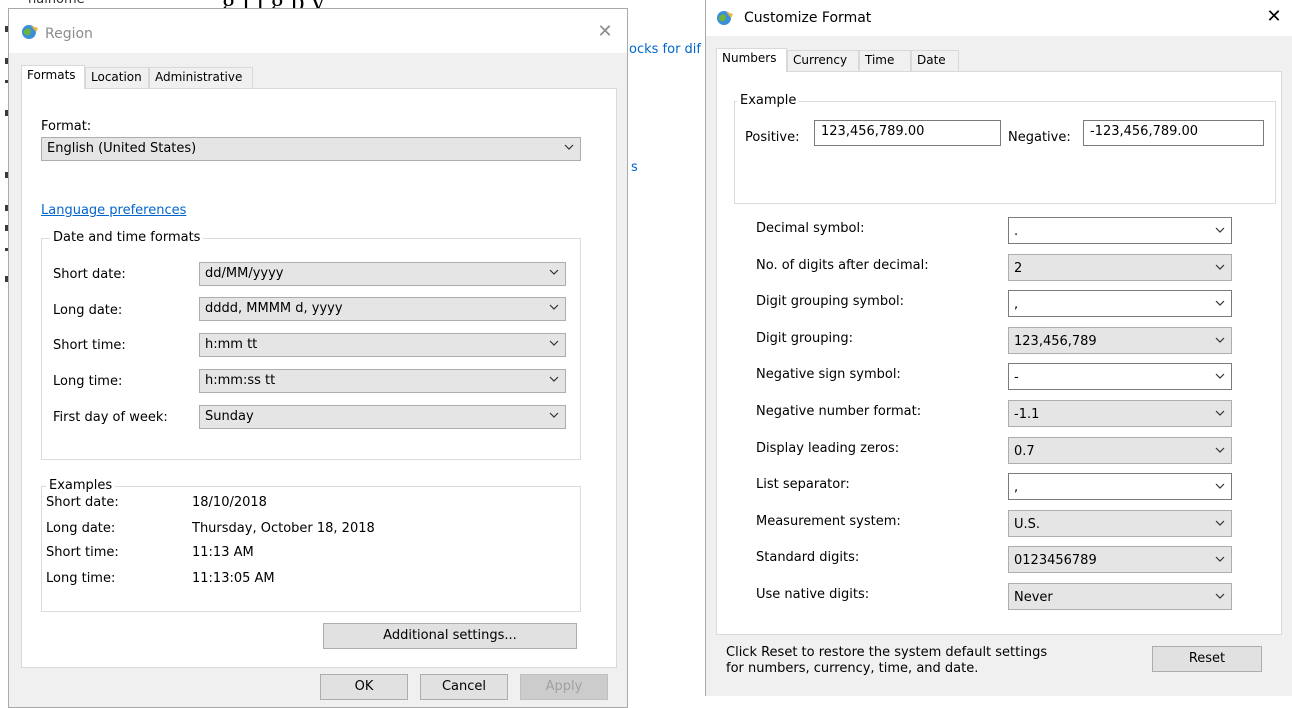  What do you see at coordinates (1016, 231) in the screenshot?
I see `setting-value: .` at bounding box center [1016, 231].